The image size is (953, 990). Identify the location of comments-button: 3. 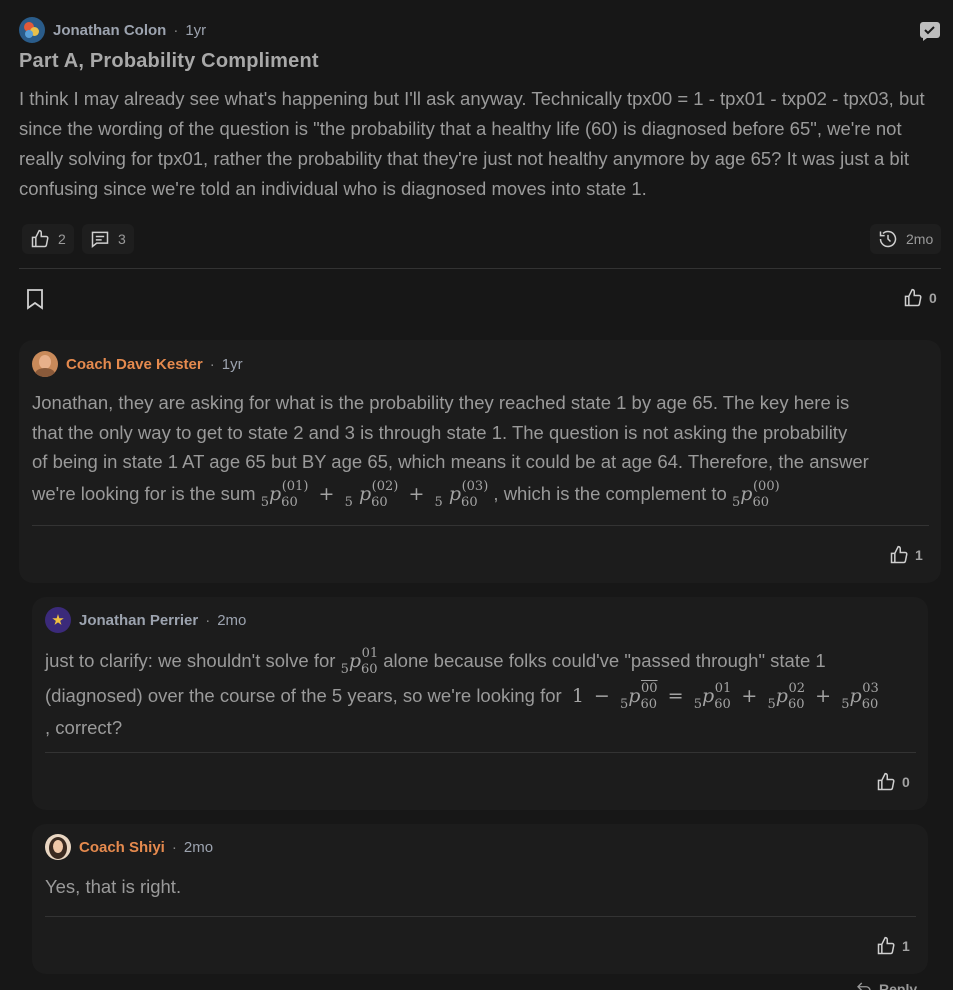
(108, 239).